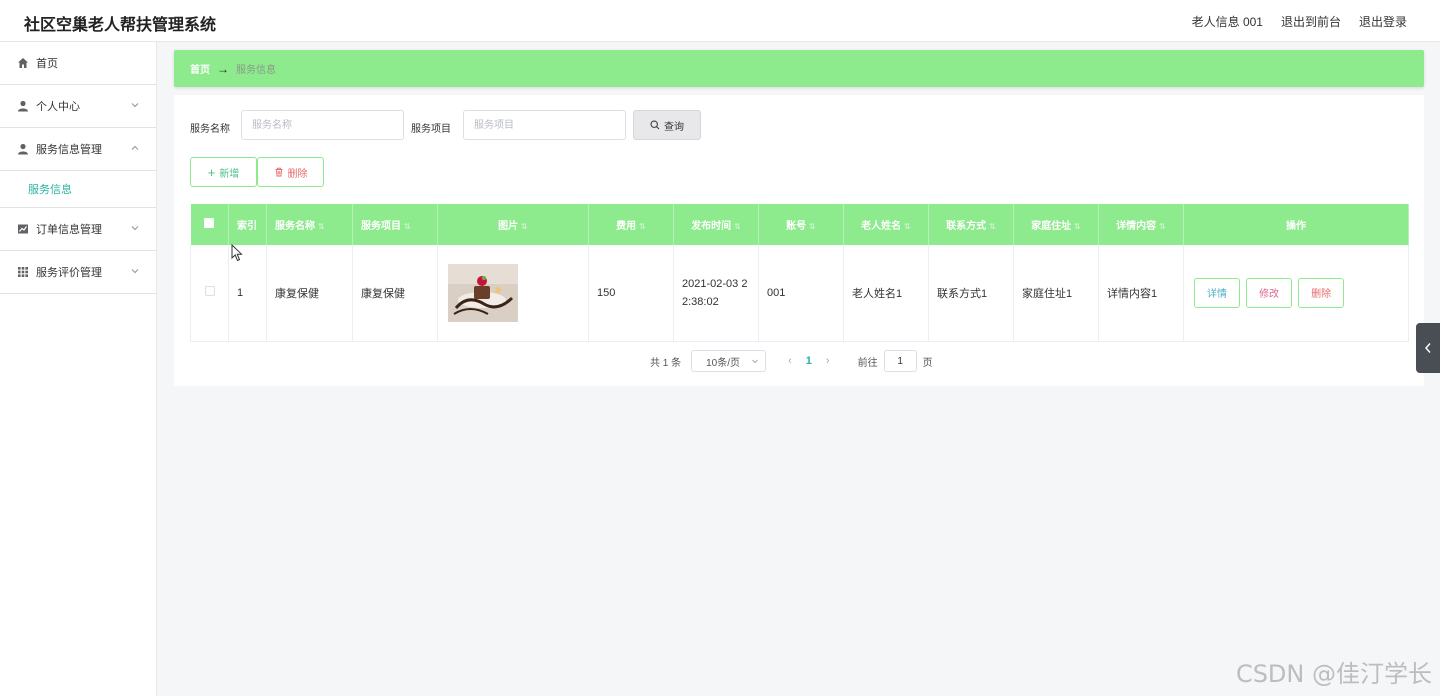 This screenshot has height=696, width=1440. I want to click on cell-account: 001, so click(801, 293).